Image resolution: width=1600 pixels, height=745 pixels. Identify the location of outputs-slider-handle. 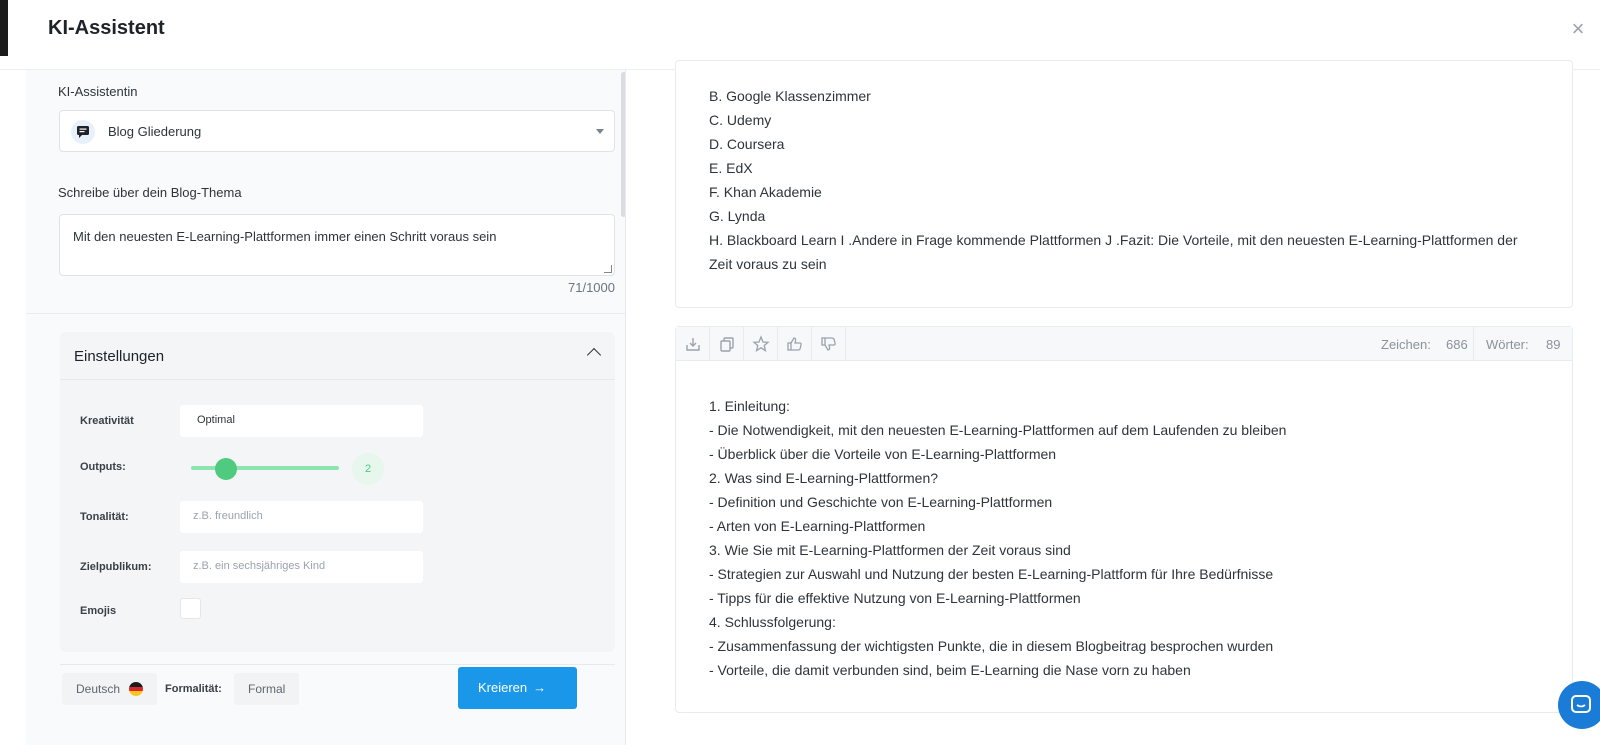
(226, 469).